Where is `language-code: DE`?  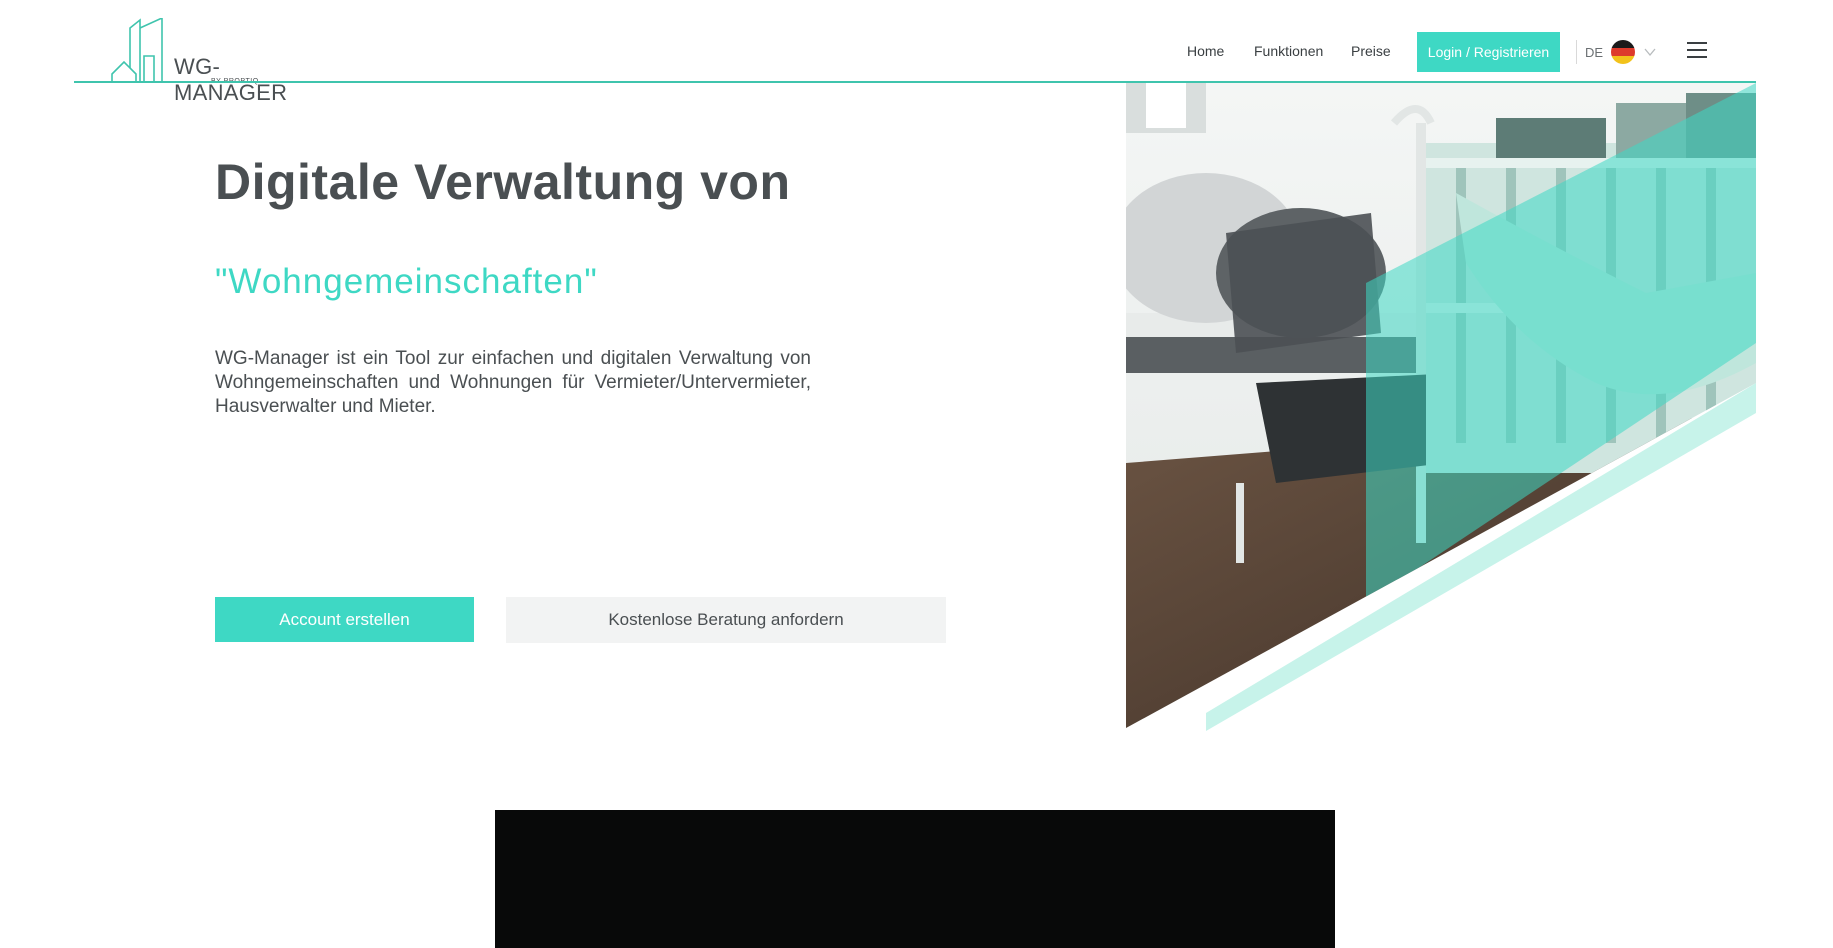 language-code: DE is located at coordinates (1594, 52).